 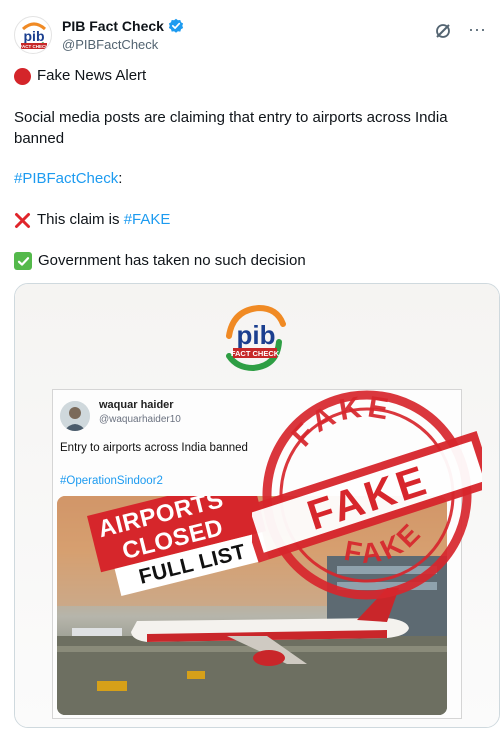 What do you see at coordinates (176, 25) in the screenshot?
I see `verified-badge-icon` at bounding box center [176, 25].